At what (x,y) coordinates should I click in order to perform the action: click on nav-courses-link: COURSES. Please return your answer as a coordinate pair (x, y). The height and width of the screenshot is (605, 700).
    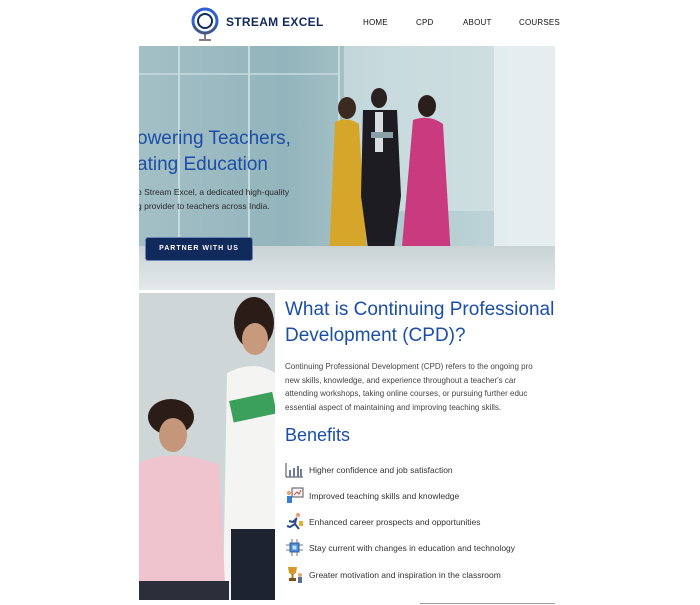
    Looking at the image, I should click on (539, 22).